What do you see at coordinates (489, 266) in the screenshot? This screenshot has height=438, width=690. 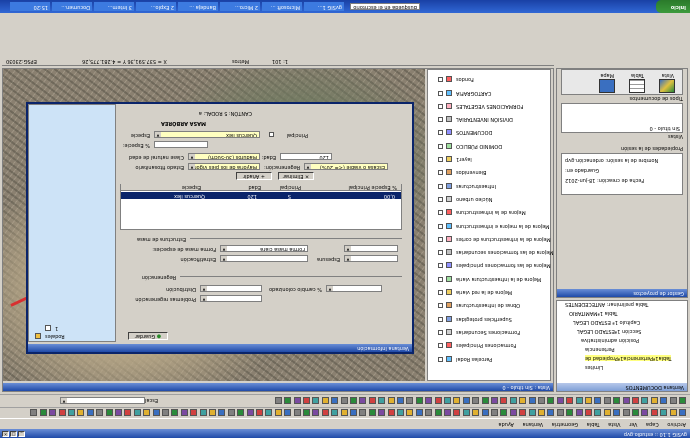 I see `legend-layer: Mejora de las formaciones principales` at bounding box center [489, 266].